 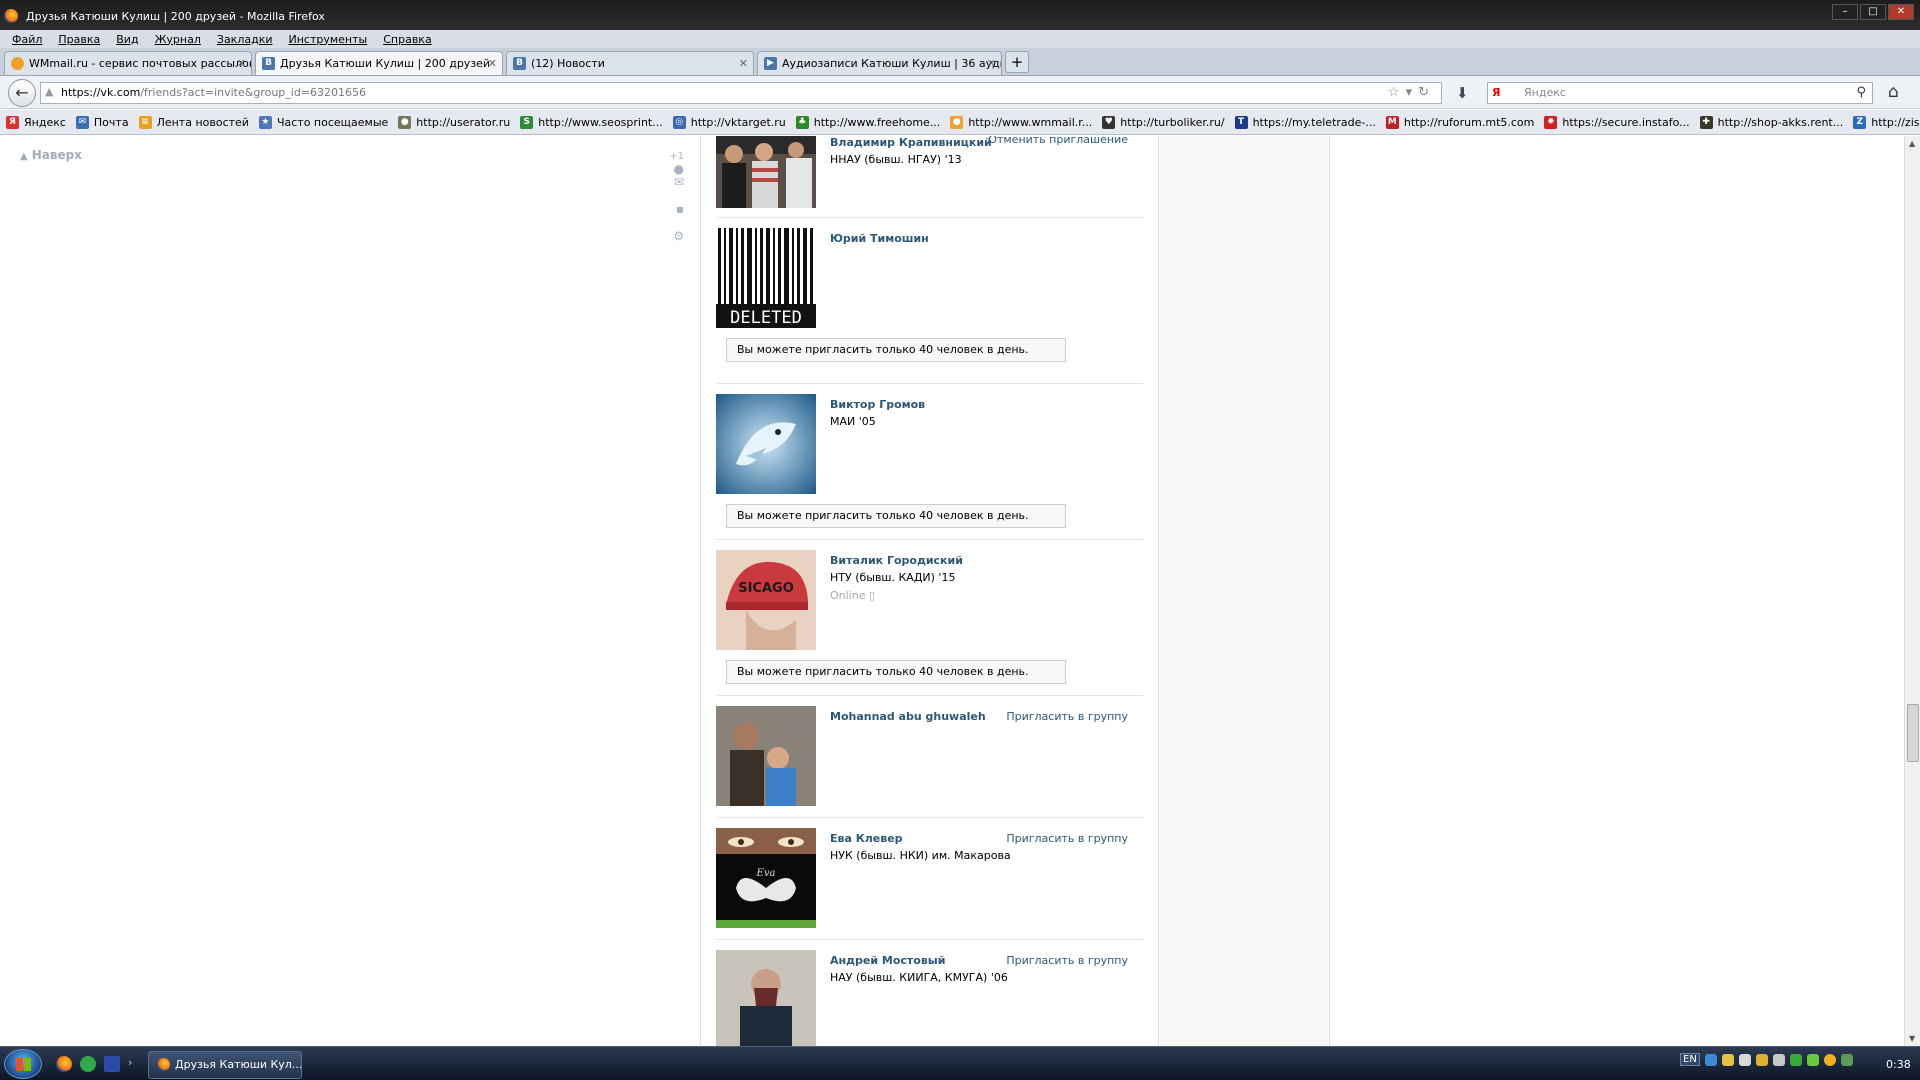 I want to click on search-input: Я Яндекс ⚲, so click(x=1680, y=93).